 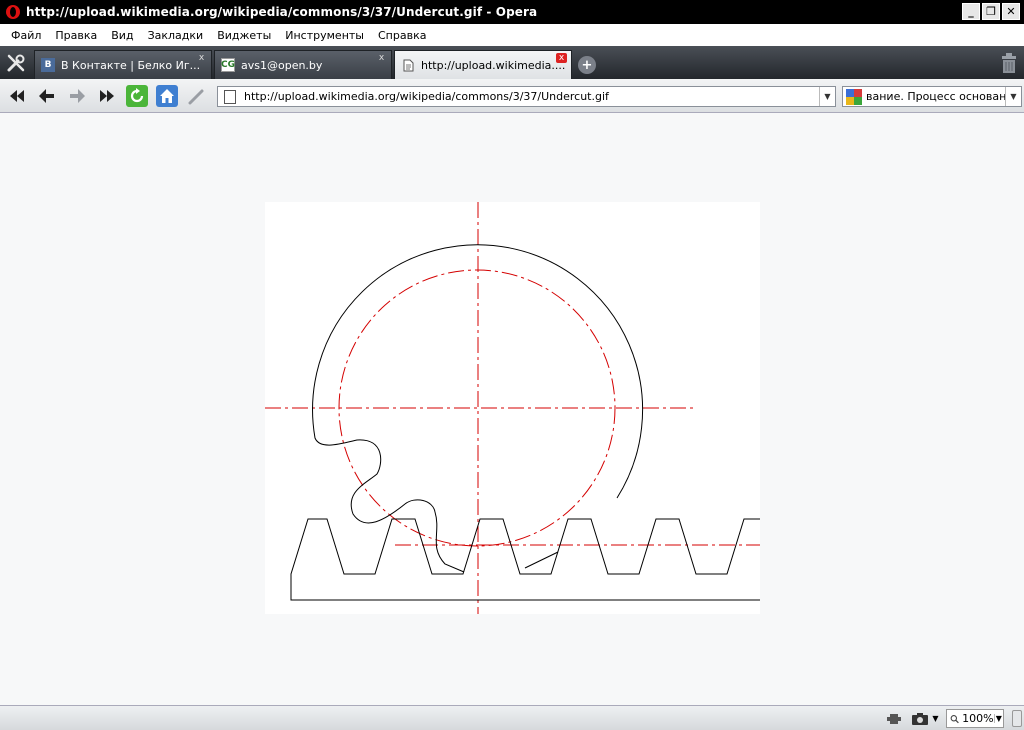 What do you see at coordinates (48, 65) in the screenshot?
I see `vk-favicon-icon: В` at bounding box center [48, 65].